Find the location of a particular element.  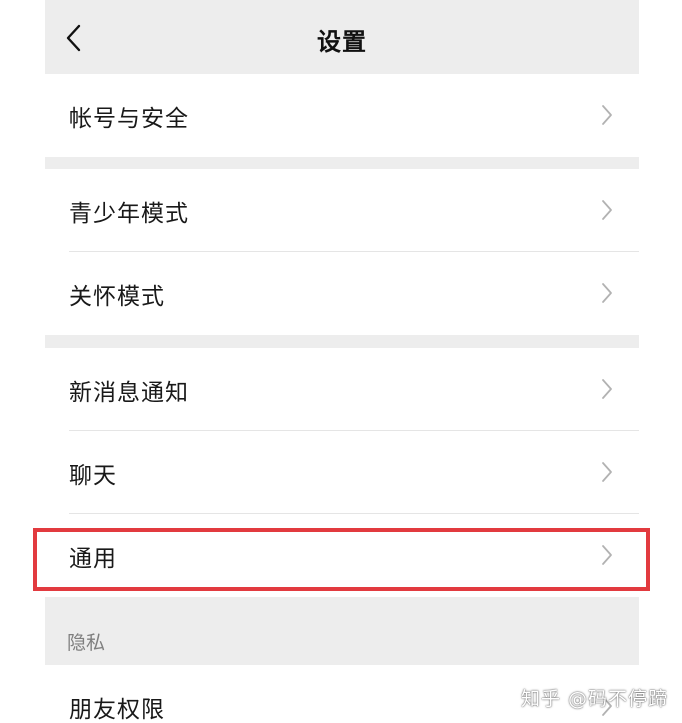

settings-item-label: 朋友权限 is located at coordinates (117, 710).